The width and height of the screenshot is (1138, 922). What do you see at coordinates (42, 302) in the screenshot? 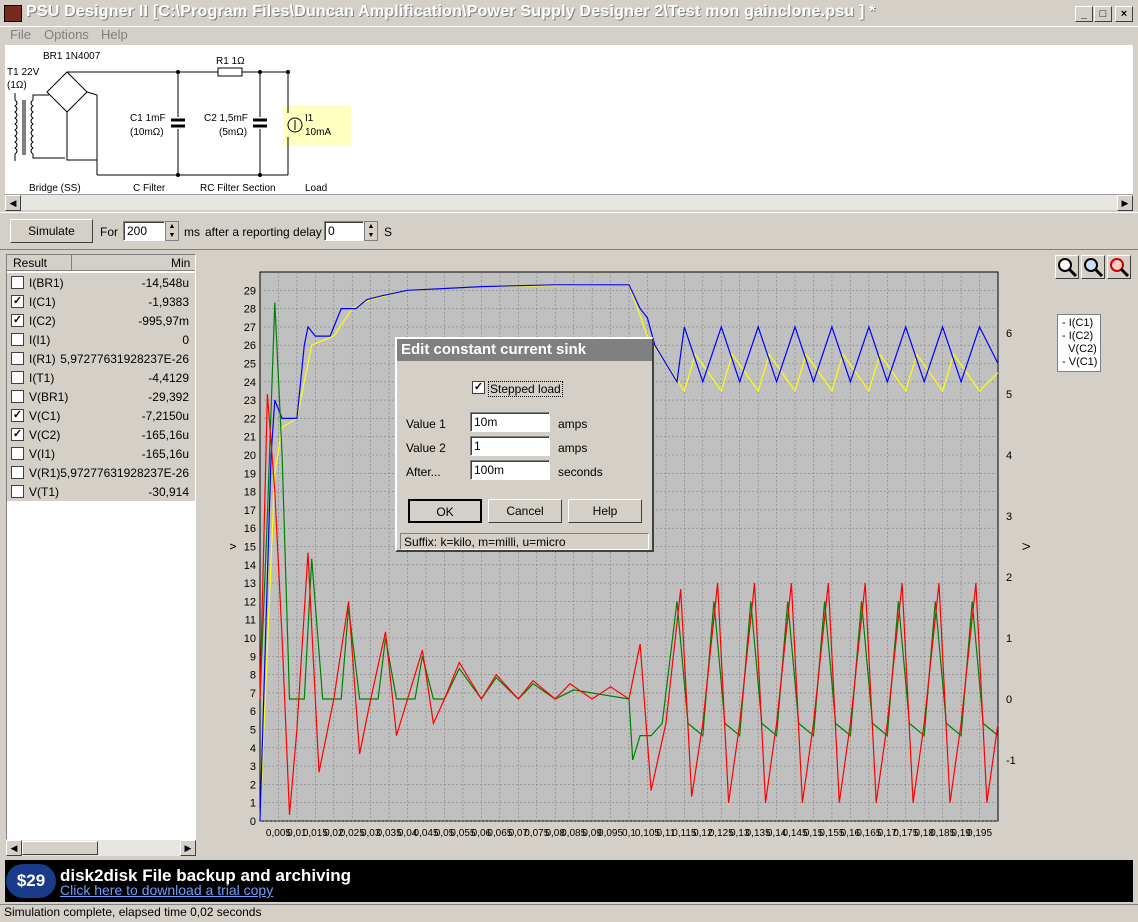
I see `result-name: I(C1)` at bounding box center [42, 302].